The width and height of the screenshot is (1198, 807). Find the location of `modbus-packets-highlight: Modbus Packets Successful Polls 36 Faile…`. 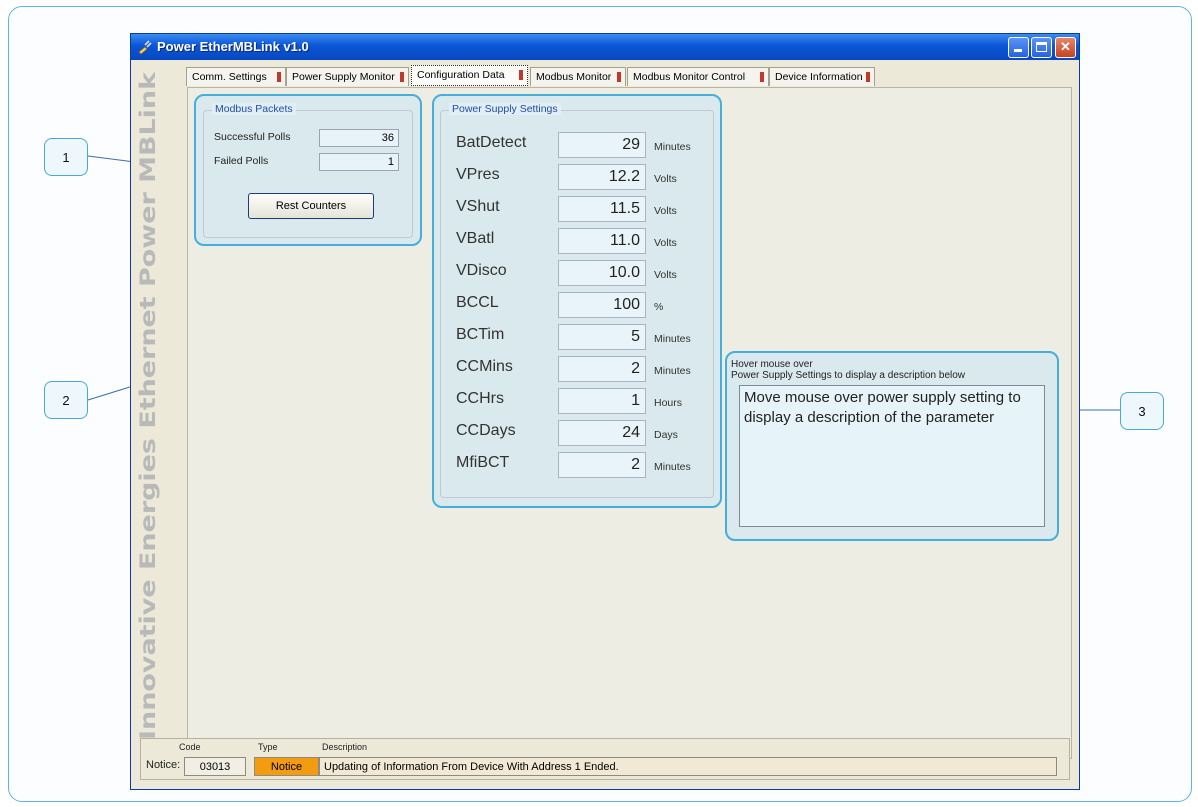

modbus-packets-highlight: Modbus Packets Successful Polls 36 Faile… is located at coordinates (308, 170).